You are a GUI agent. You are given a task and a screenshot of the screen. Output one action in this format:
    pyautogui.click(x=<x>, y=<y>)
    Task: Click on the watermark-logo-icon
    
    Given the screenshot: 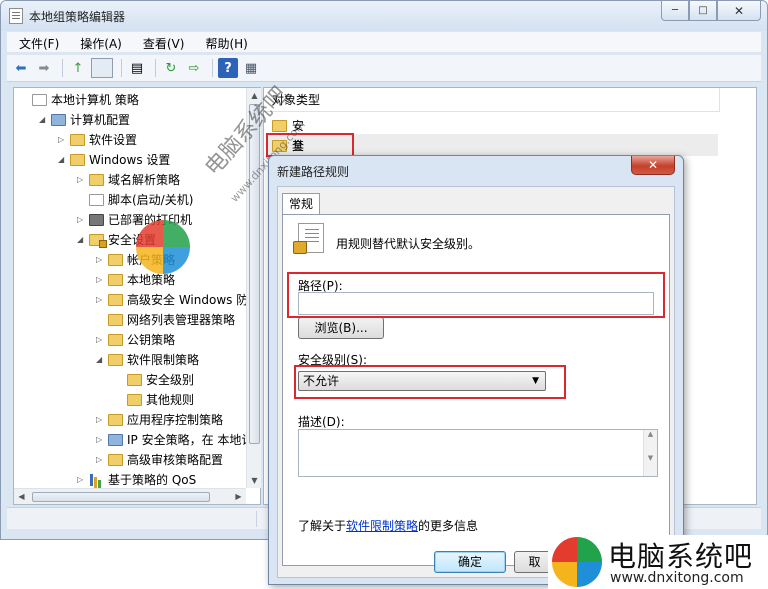 What is the action you would take?
    pyautogui.click(x=163, y=247)
    